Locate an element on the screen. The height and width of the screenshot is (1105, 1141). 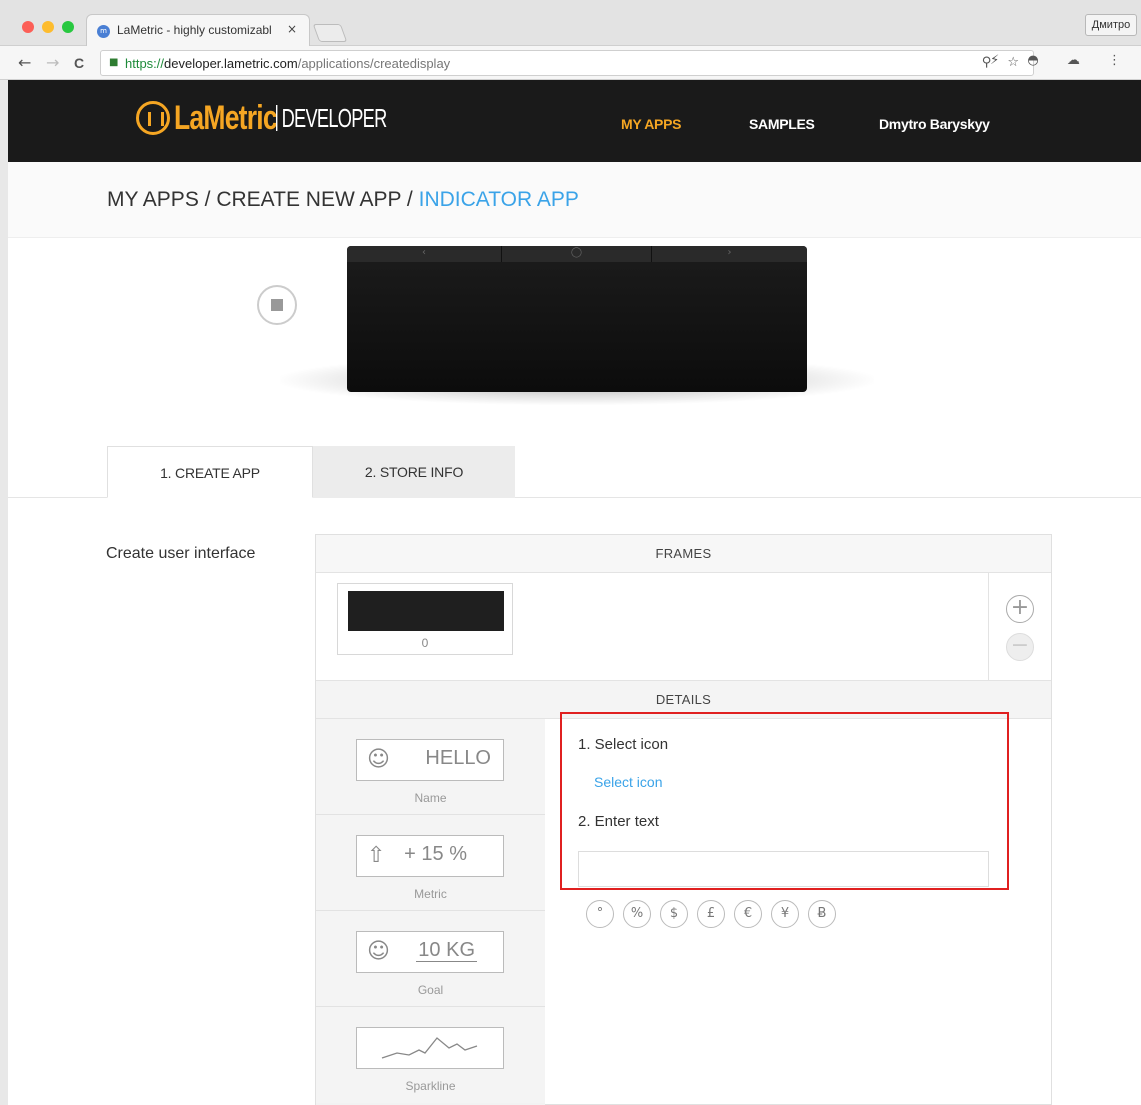
tab-close-icon: × is located at coordinates (292, 29).